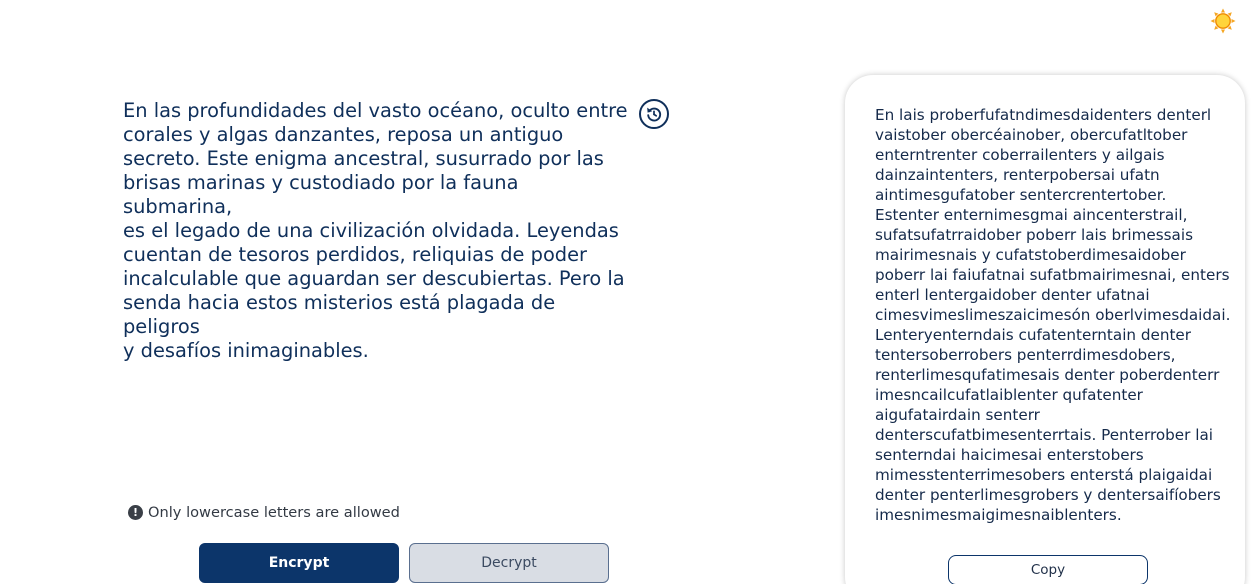  I want to click on reset-button, so click(654, 114).